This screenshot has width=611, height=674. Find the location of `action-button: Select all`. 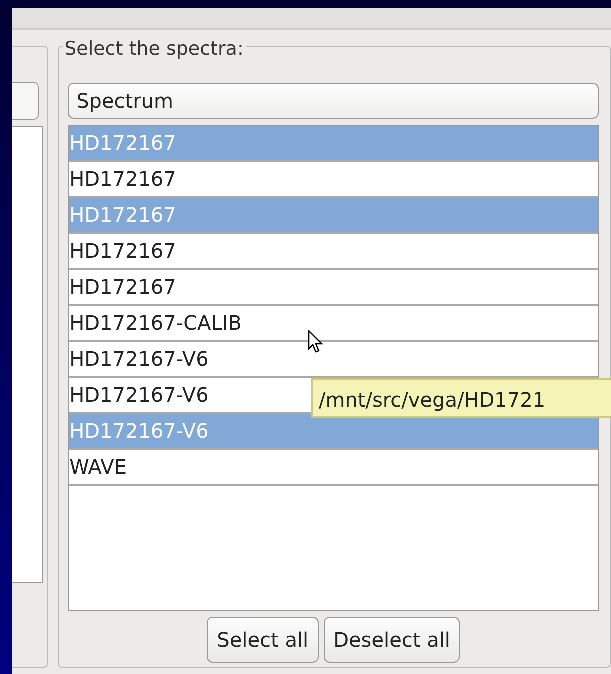

action-button: Select all is located at coordinates (263, 640).